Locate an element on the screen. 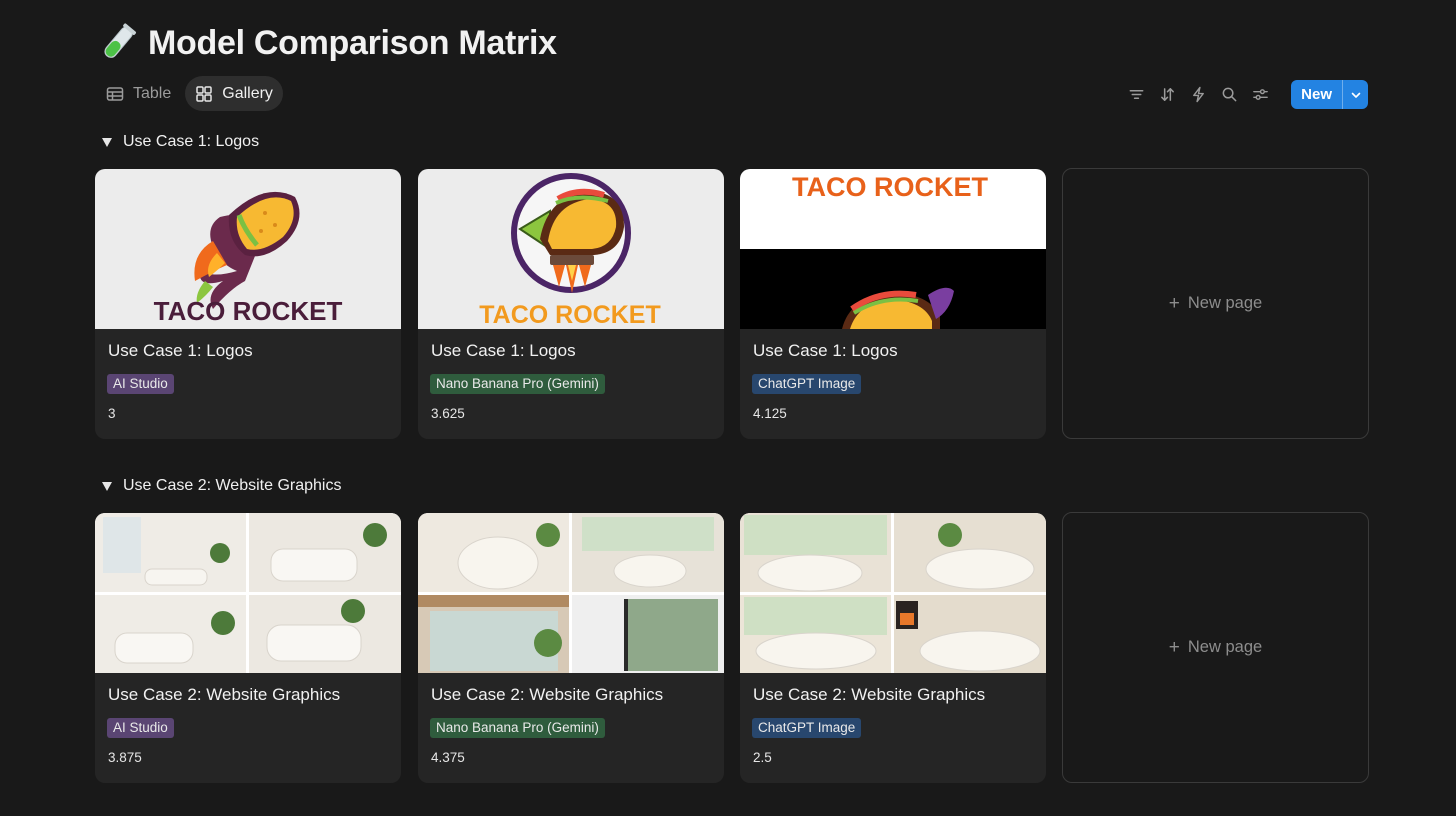 The height and width of the screenshot is (816, 1456). card-score: 2.5 is located at coordinates (762, 757).